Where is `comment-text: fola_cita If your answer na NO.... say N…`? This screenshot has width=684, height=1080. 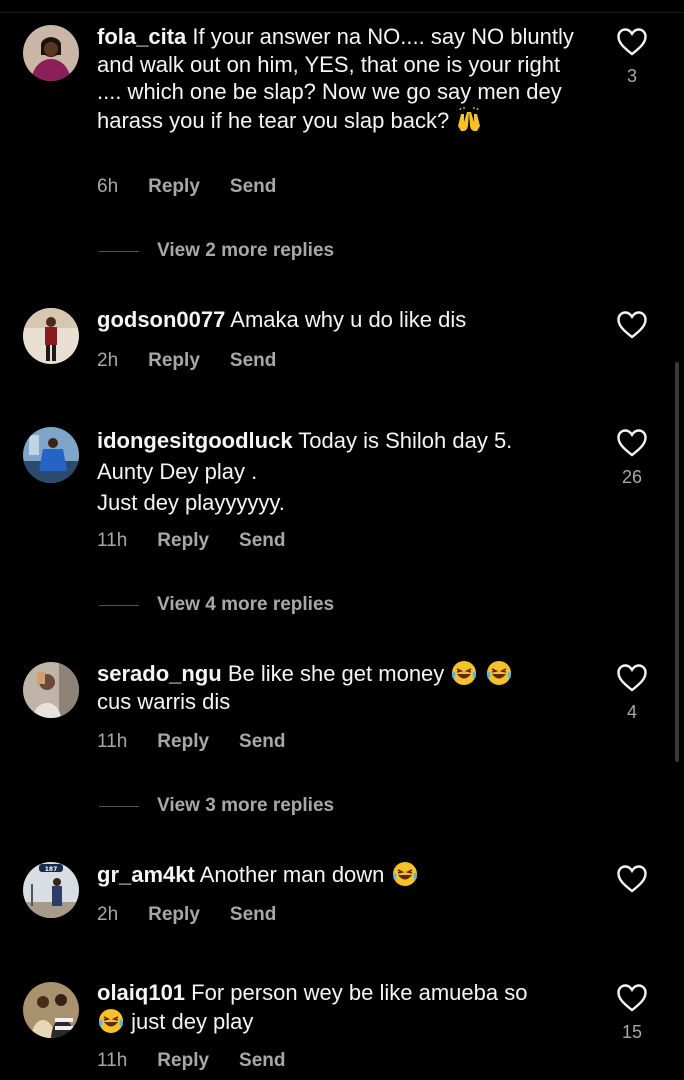 comment-text: fola_cita If your answer na NO.... say N… is located at coordinates (342, 78).